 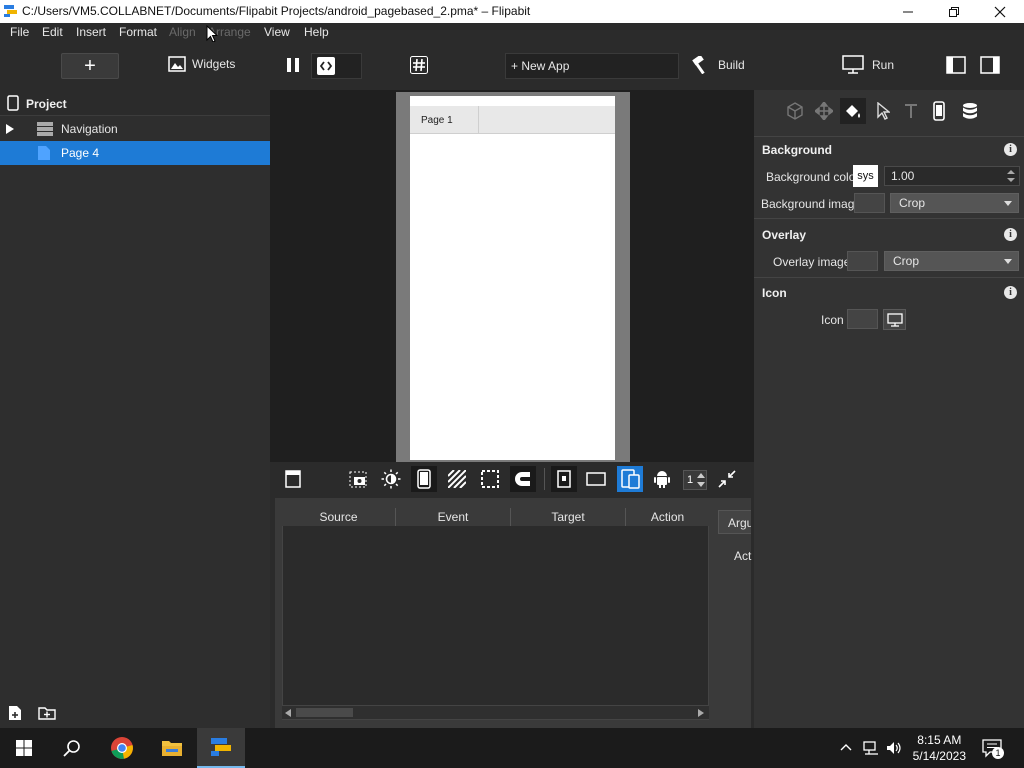 I want to click on chevron-up-icon, so click(x=846, y=747).